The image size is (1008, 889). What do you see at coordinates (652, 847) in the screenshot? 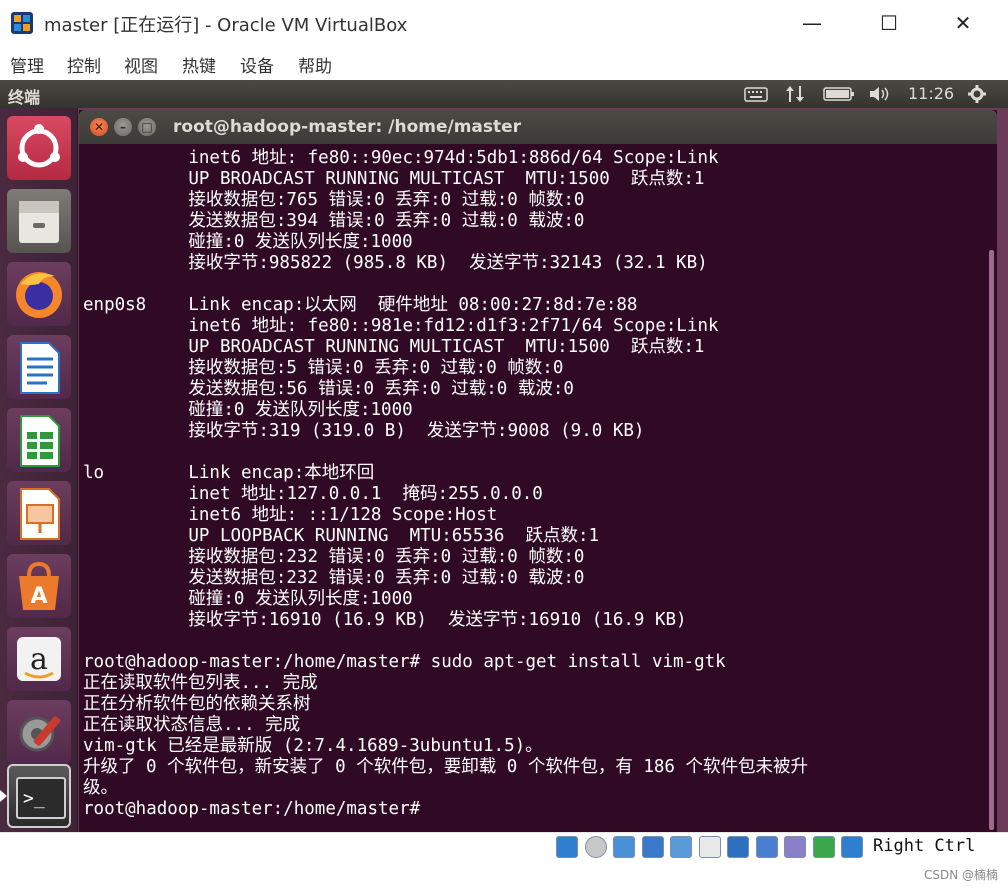
I see `network-adapter-icon` at bounding box center [652, 847].